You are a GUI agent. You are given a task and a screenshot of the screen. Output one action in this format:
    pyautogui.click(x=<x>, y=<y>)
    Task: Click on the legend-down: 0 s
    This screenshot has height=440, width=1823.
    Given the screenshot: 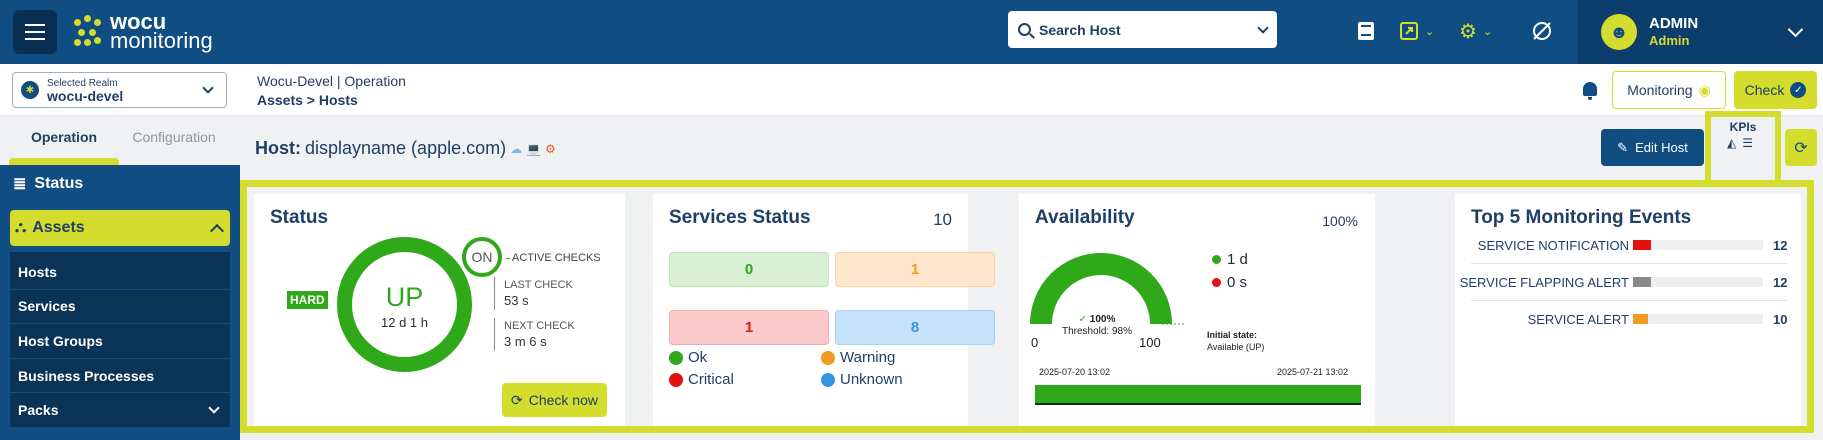 What is the action you would take?
    pyautogui.click(x=1229, y=282)
    